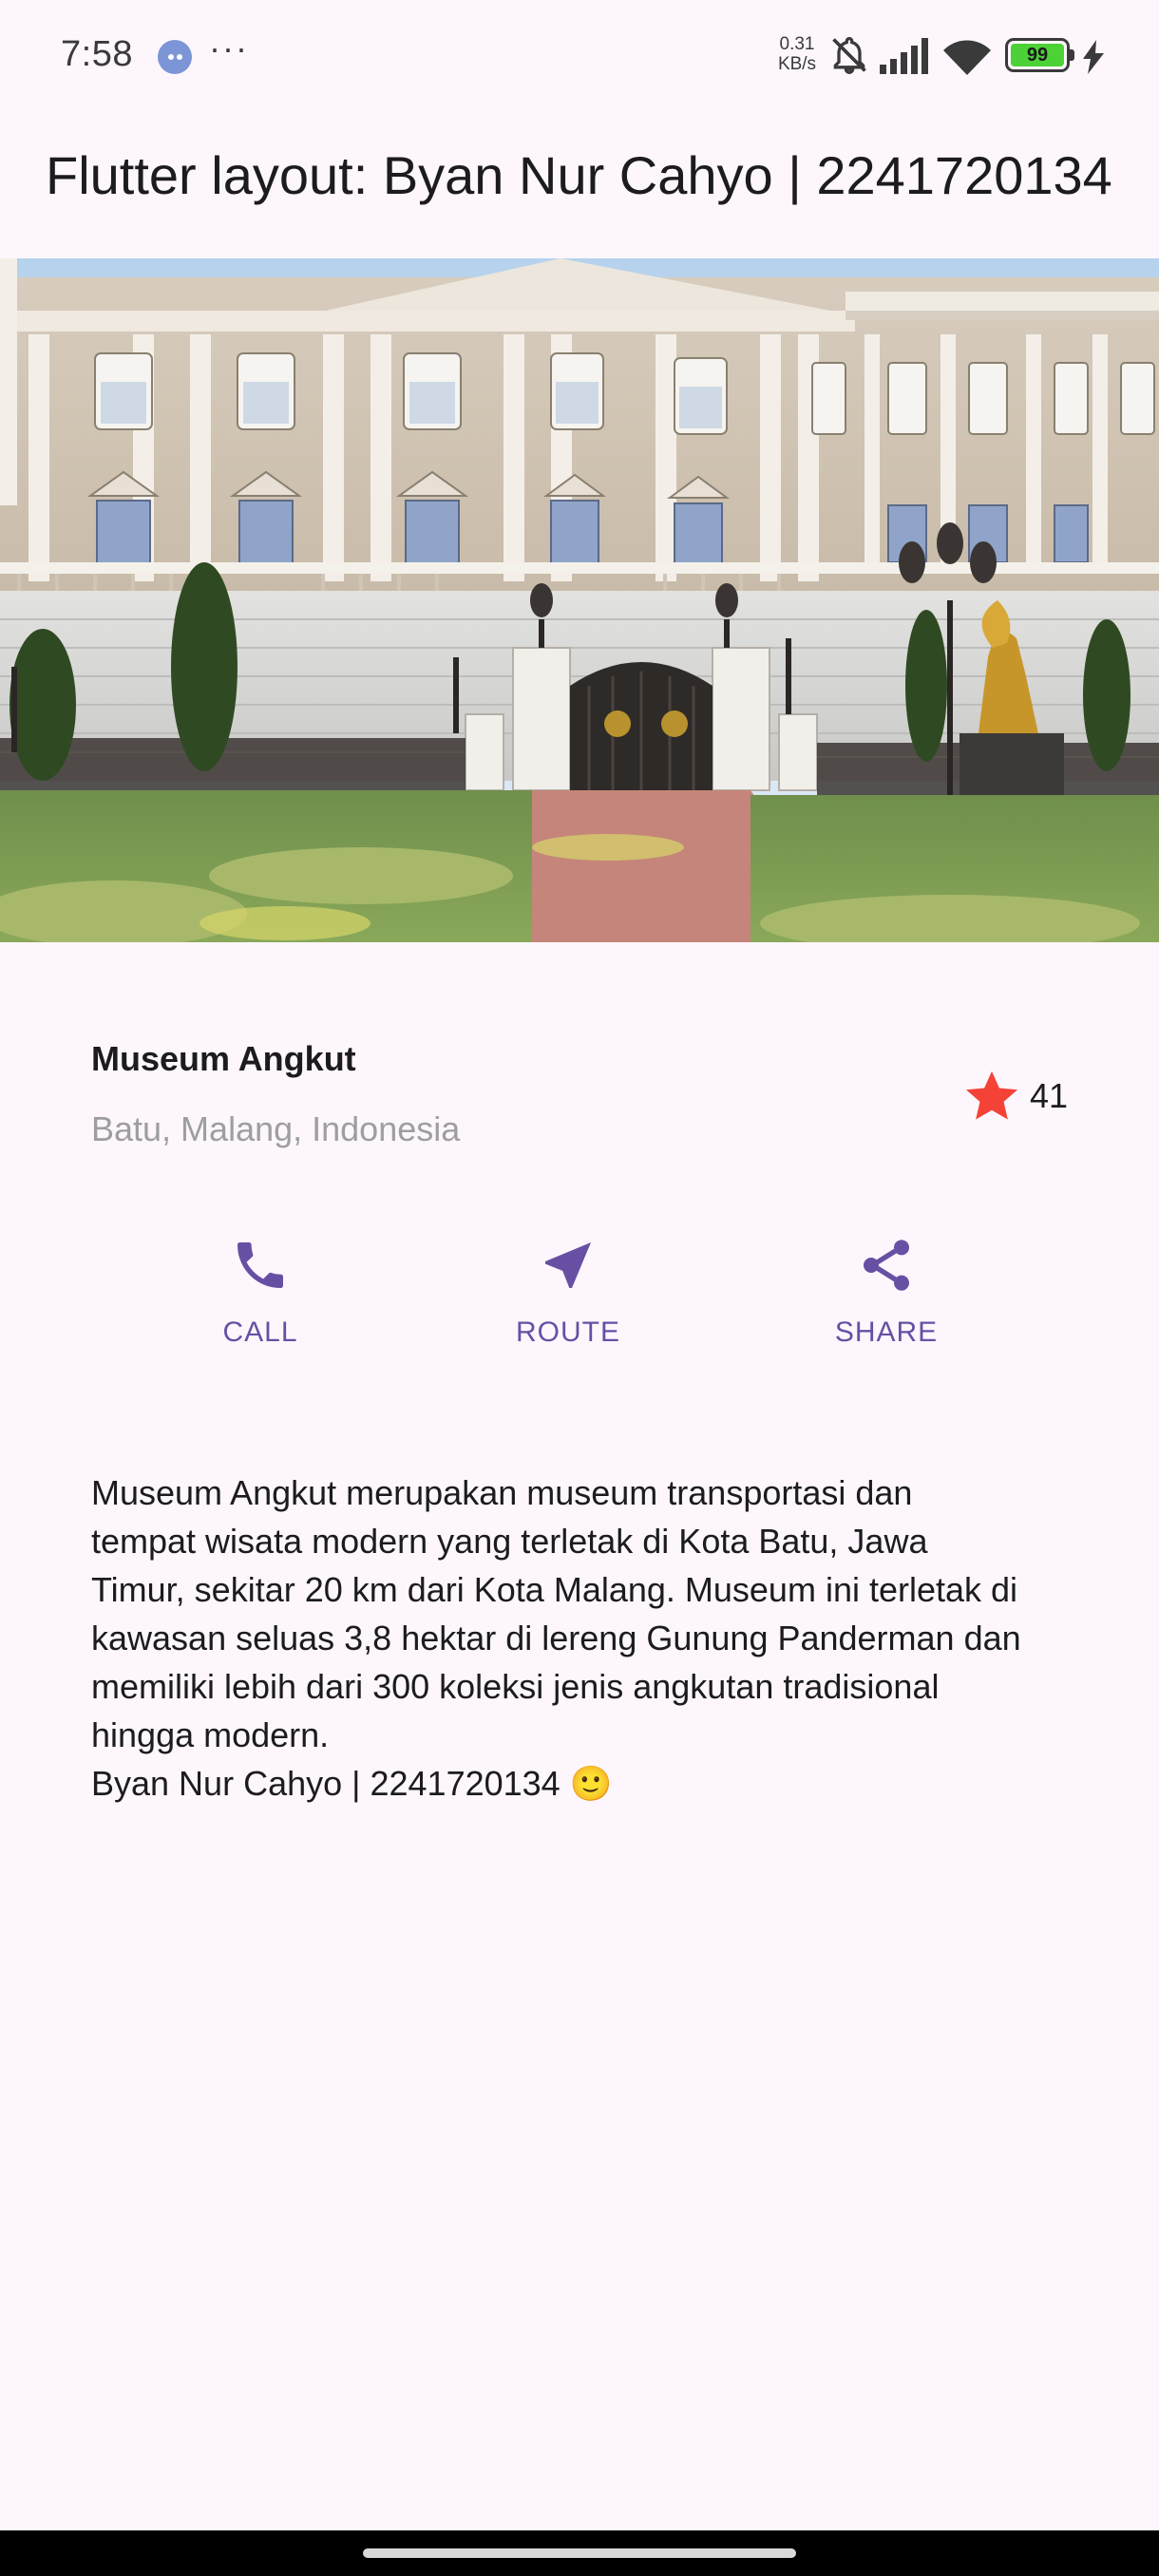 Image resolution: width=1159 pixels, height=2576 pixels. Describe the element at coordinates (97, 54) in the screenshot. I see `status-time: 7:58` at that location.